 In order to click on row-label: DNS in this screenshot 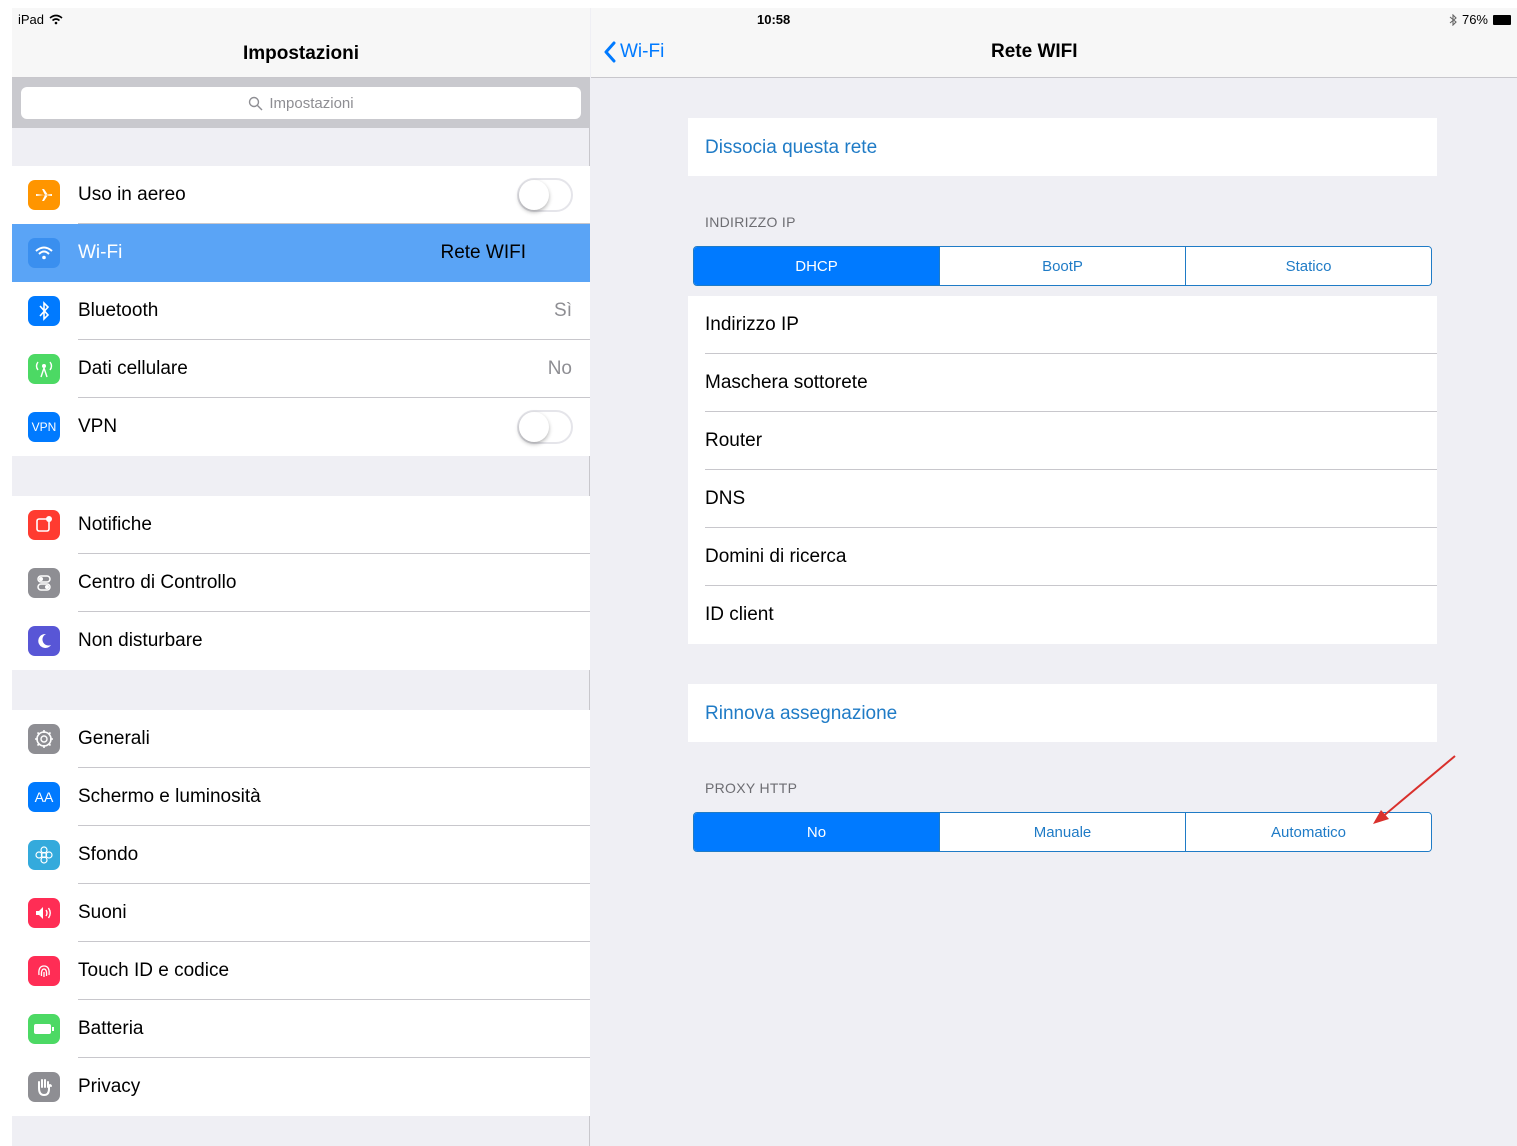, I will do `click(725, 498)`.